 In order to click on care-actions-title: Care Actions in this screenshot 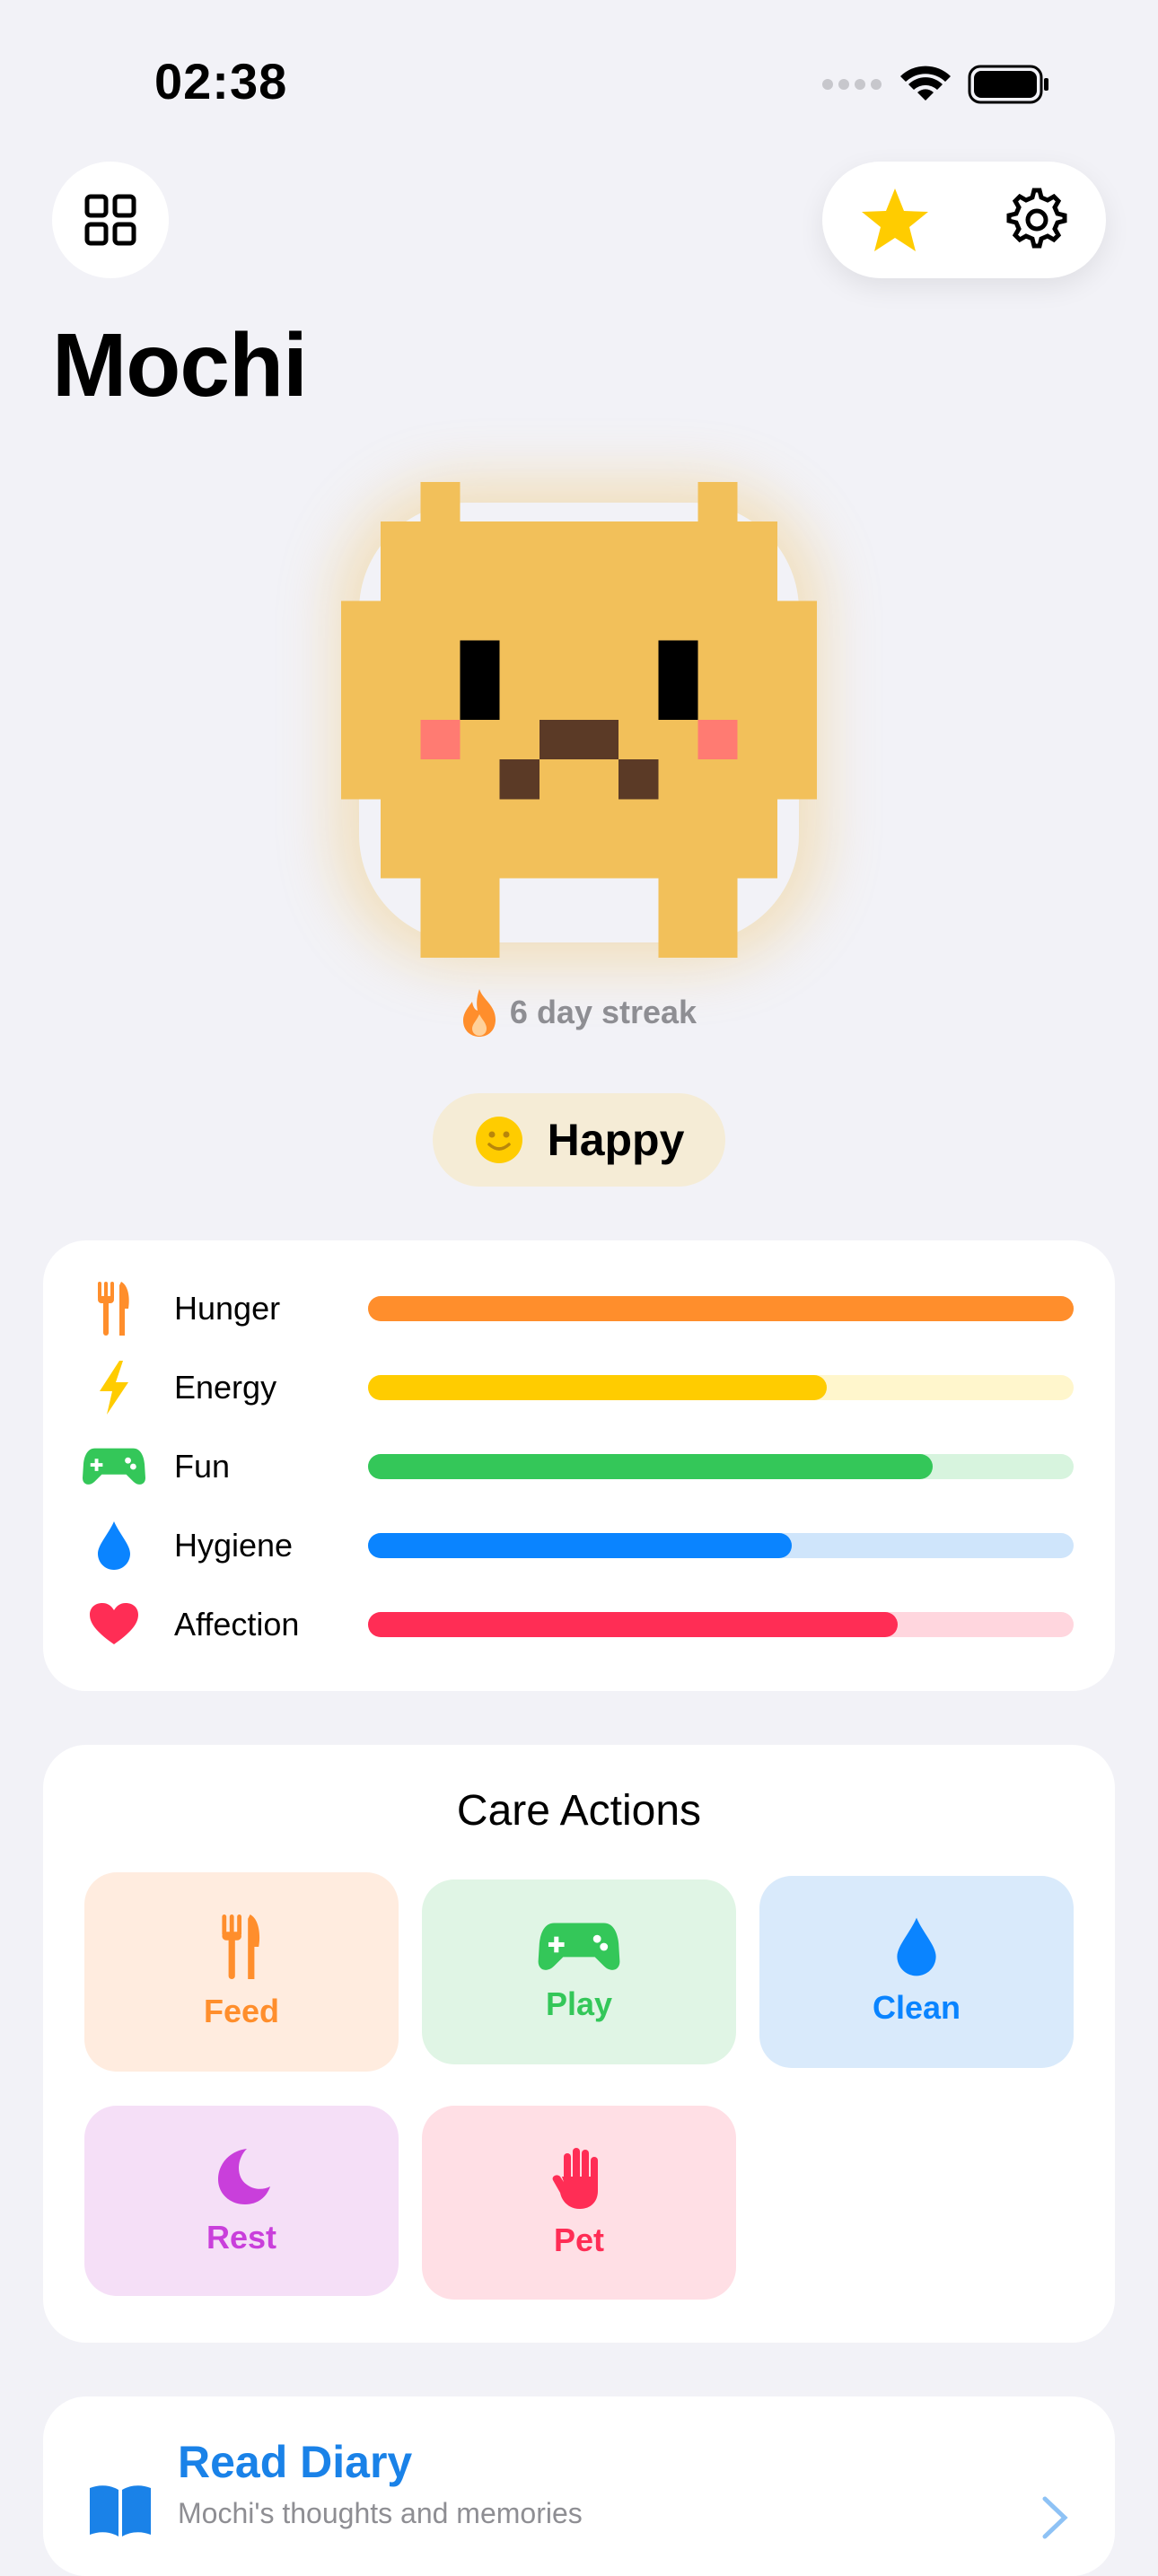, I will do `click(579, 1811)`.